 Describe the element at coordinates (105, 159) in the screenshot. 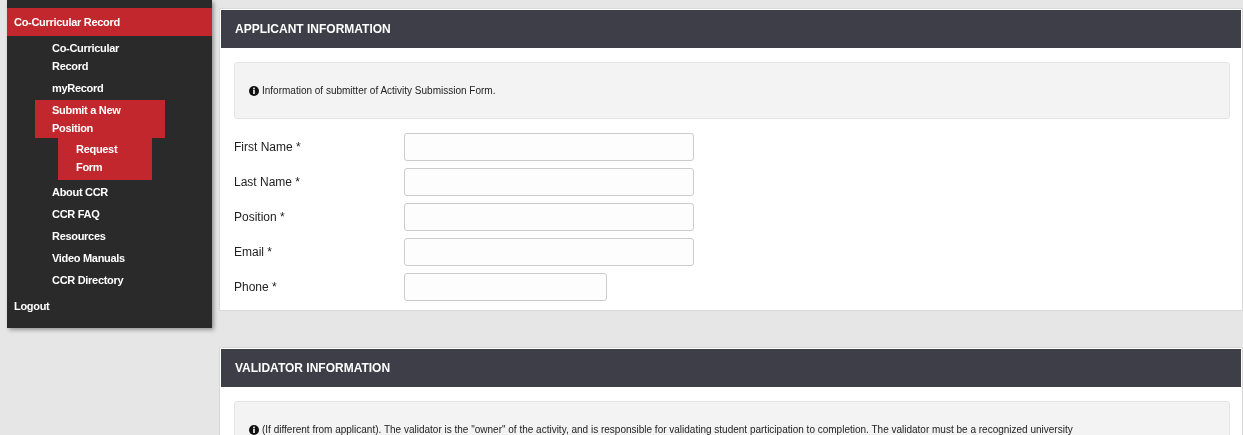

I see `sidebar-item: Request Form` at that location.